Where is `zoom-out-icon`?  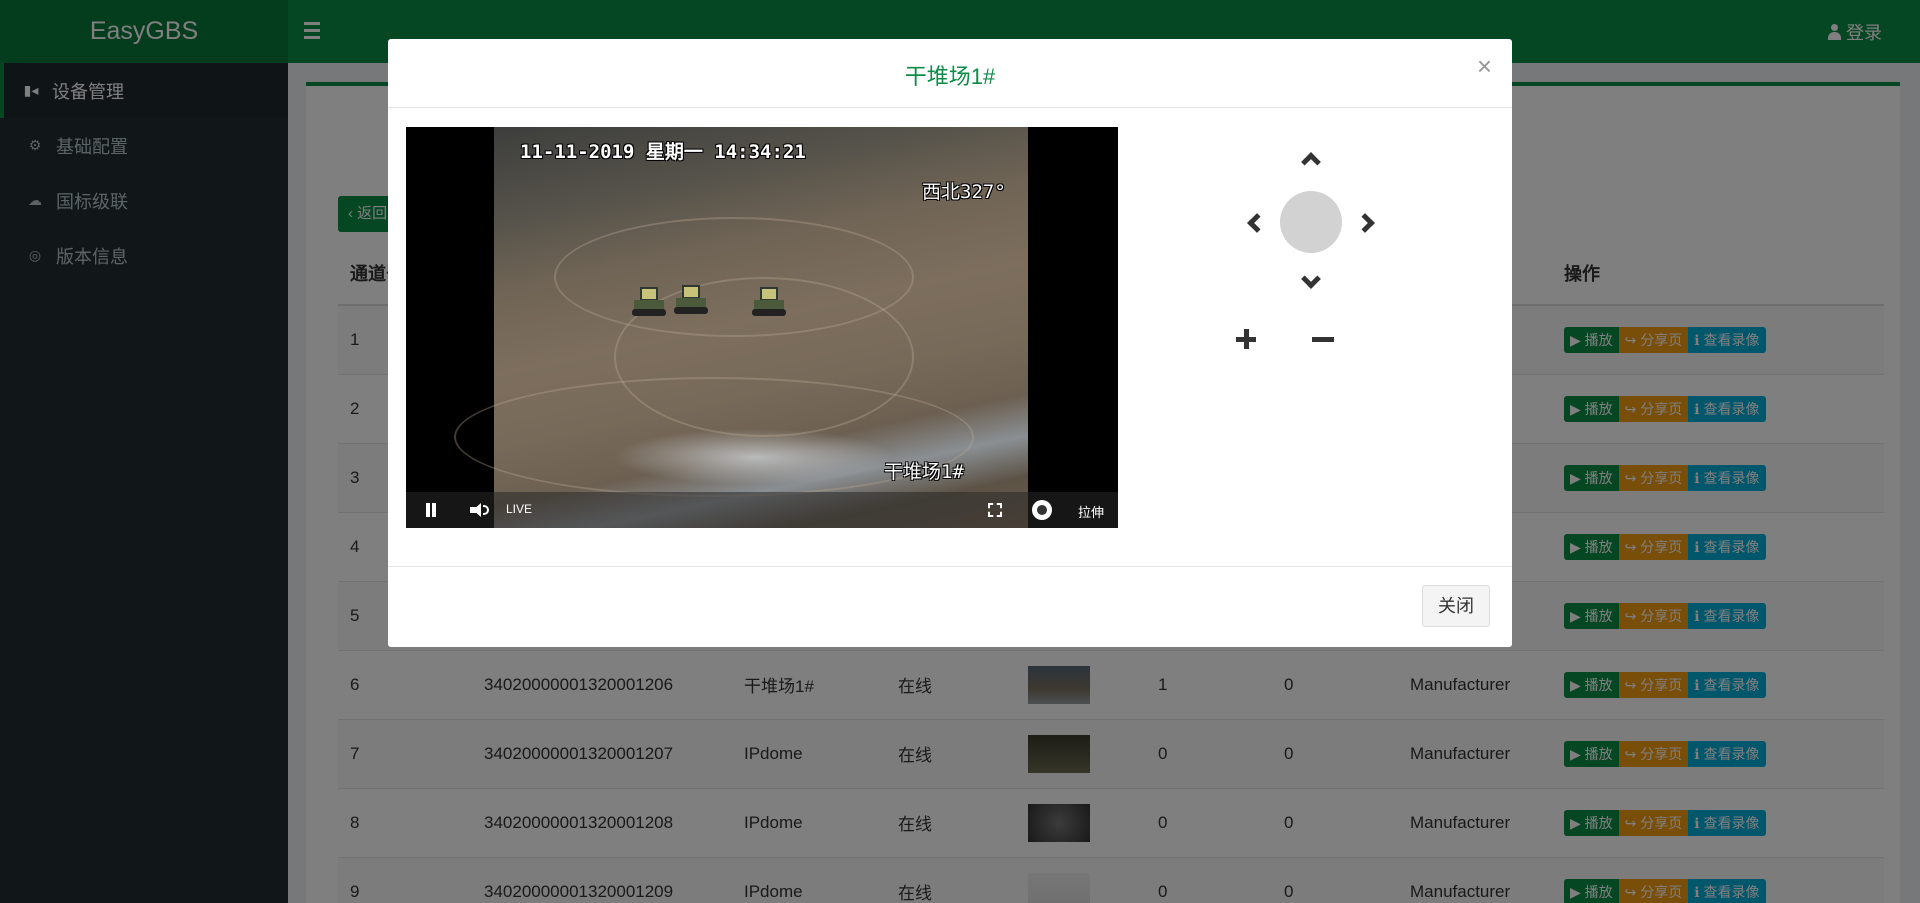
zoom-out-icon is located at coordinates (1323, 339).